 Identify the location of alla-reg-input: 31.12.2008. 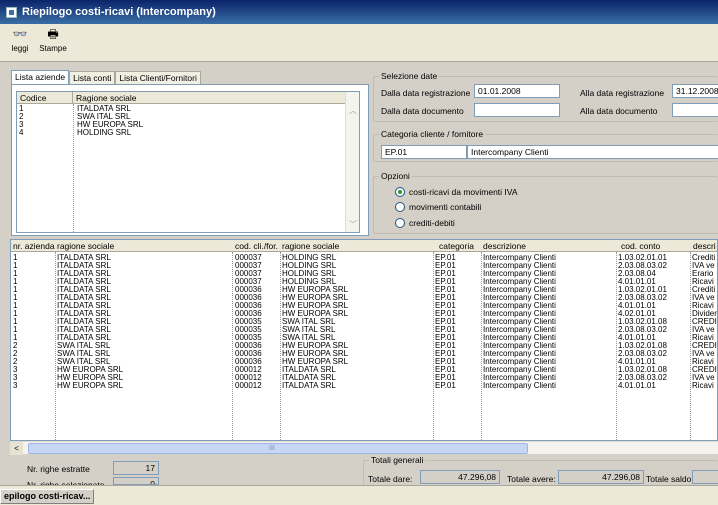
(695, 91).